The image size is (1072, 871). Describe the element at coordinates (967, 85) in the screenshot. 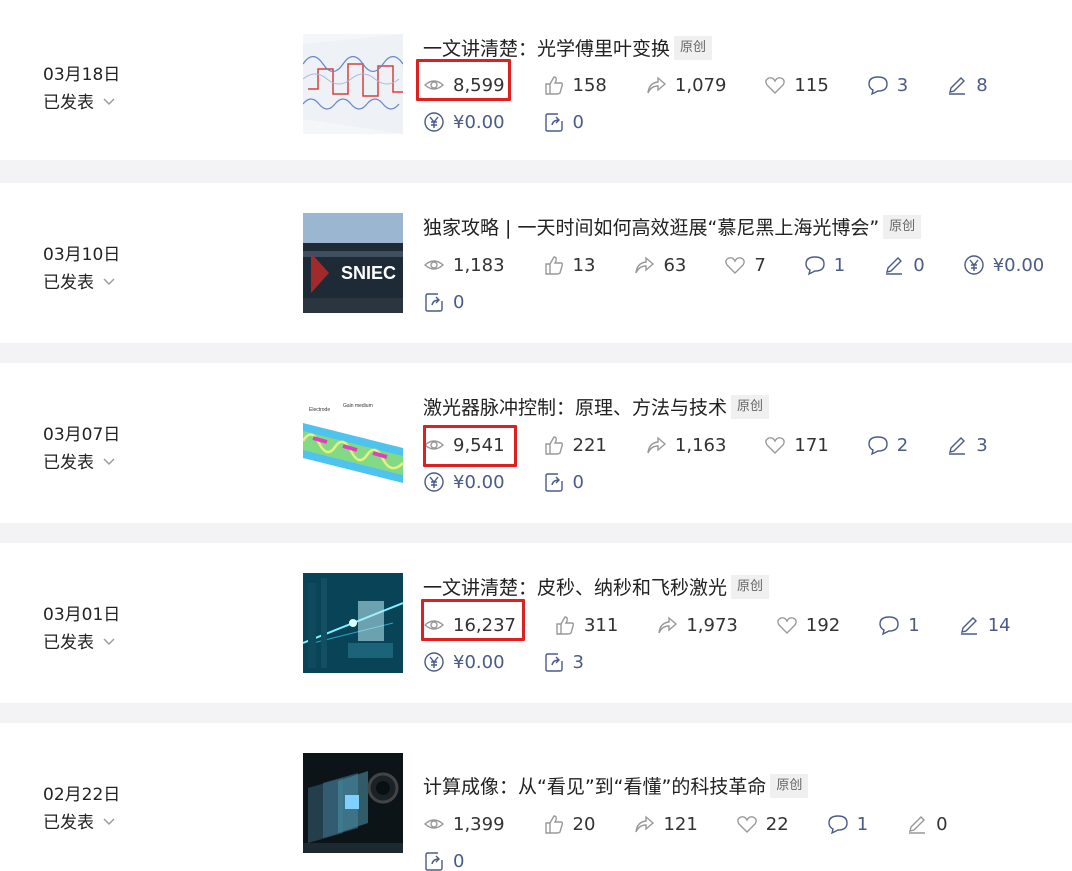

I see `edits-metric: 8` at that location.